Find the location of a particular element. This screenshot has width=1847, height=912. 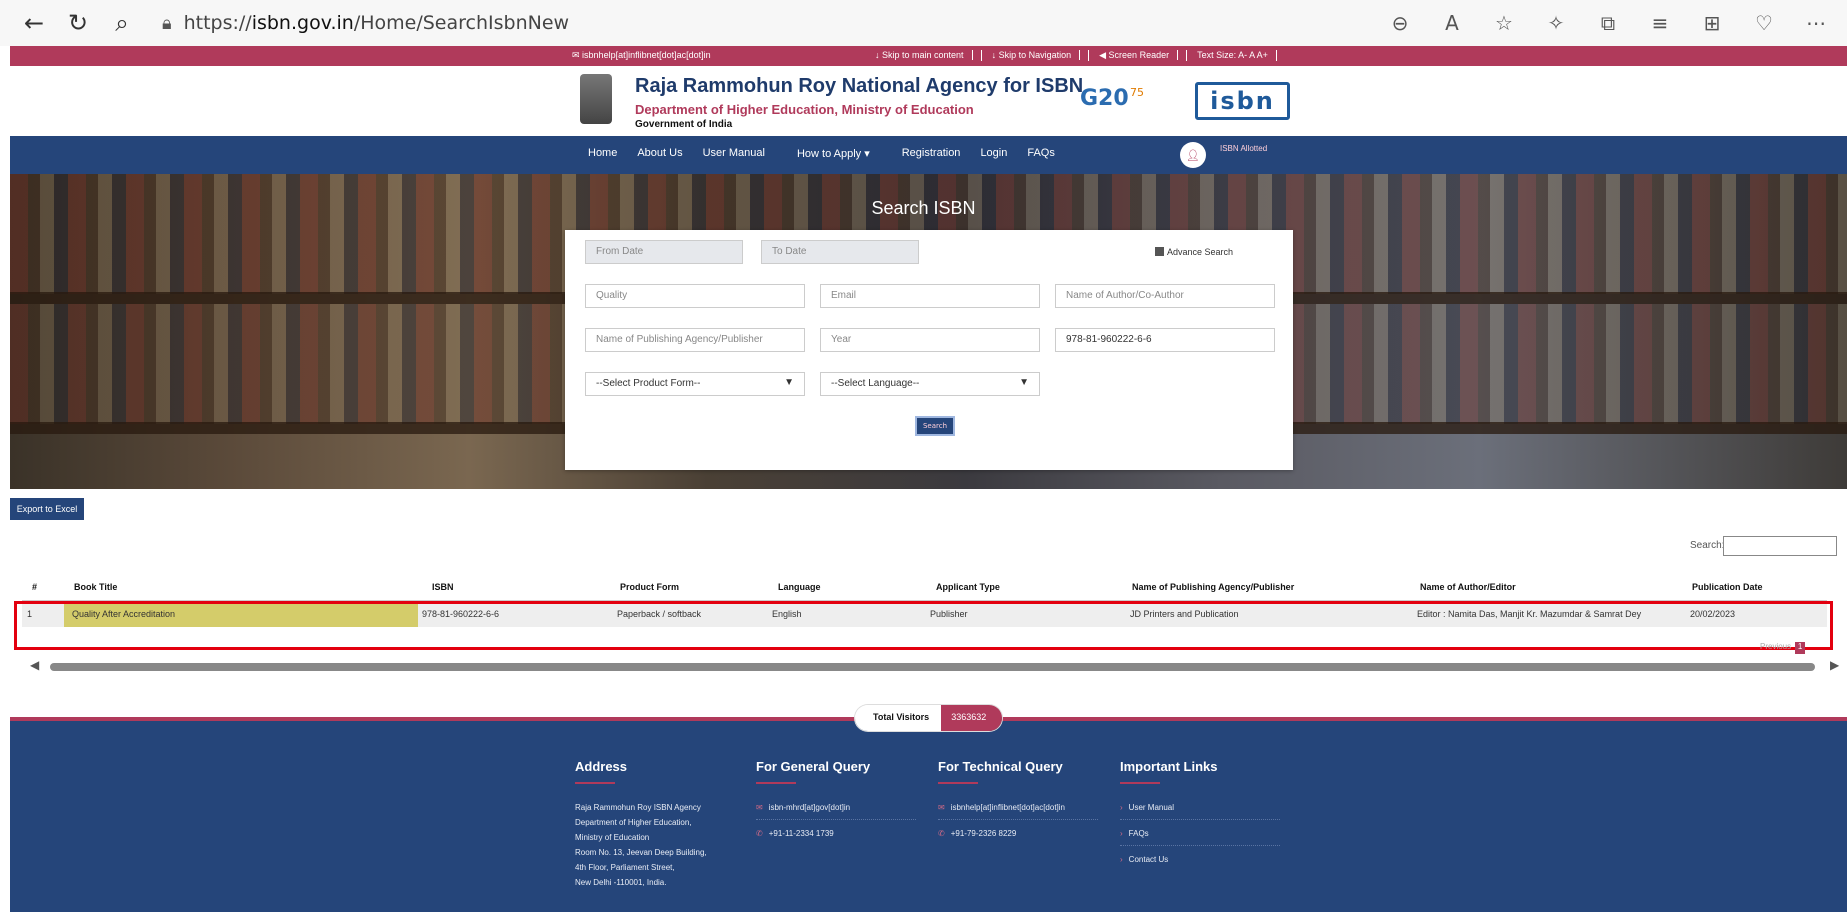

book-title-input: Quality is located at coordinates (695, 296).